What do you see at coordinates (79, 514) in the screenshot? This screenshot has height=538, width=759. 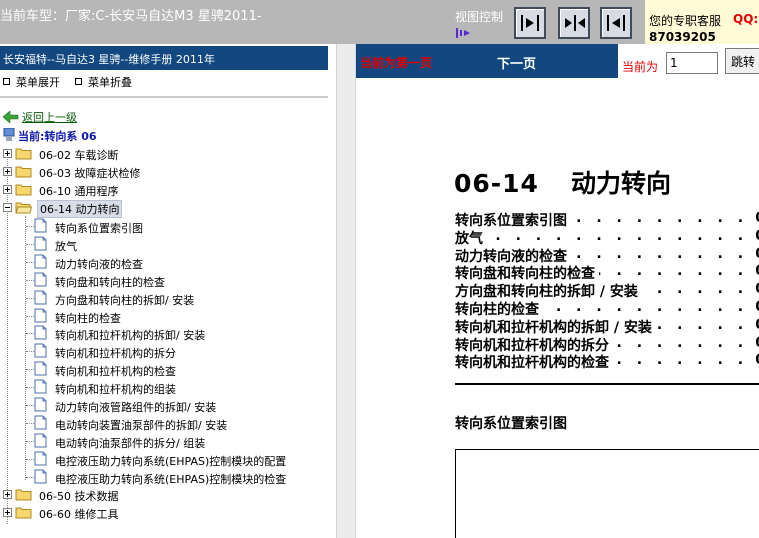 I see `tree-folder-label: 06-60 维修工具` at bounding box center [79, 514].